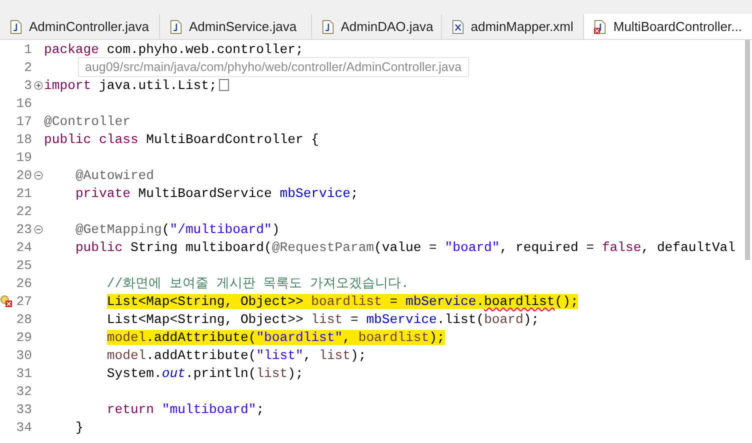 This screenshot has width=752, height=443. I want to click on line-number: 24, so click(23, 247).